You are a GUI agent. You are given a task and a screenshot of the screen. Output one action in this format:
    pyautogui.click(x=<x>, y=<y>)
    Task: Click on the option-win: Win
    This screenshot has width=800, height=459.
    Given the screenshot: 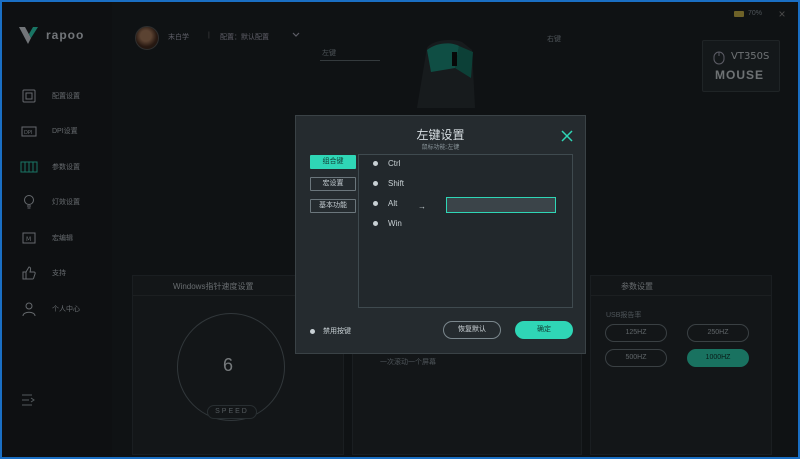 What is the action you would take?
    pyautogui.click(x=387, y=223)
    